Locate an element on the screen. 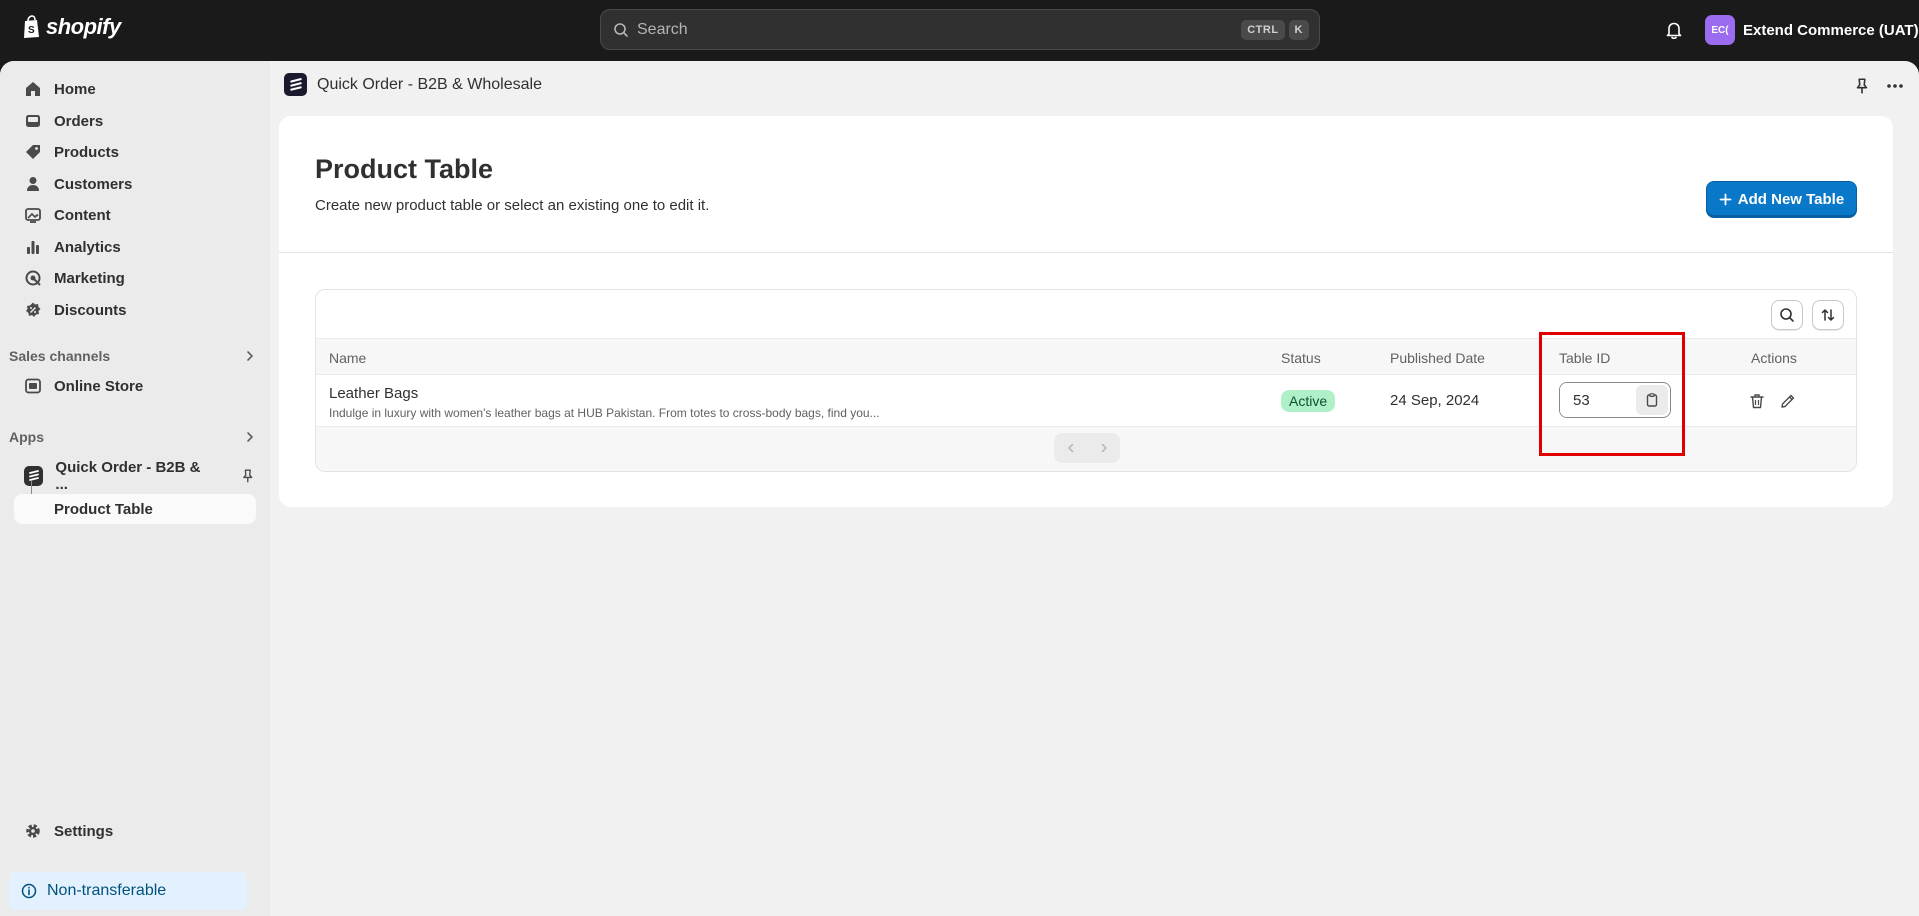  pagination is located at coordinates (1087, 448).